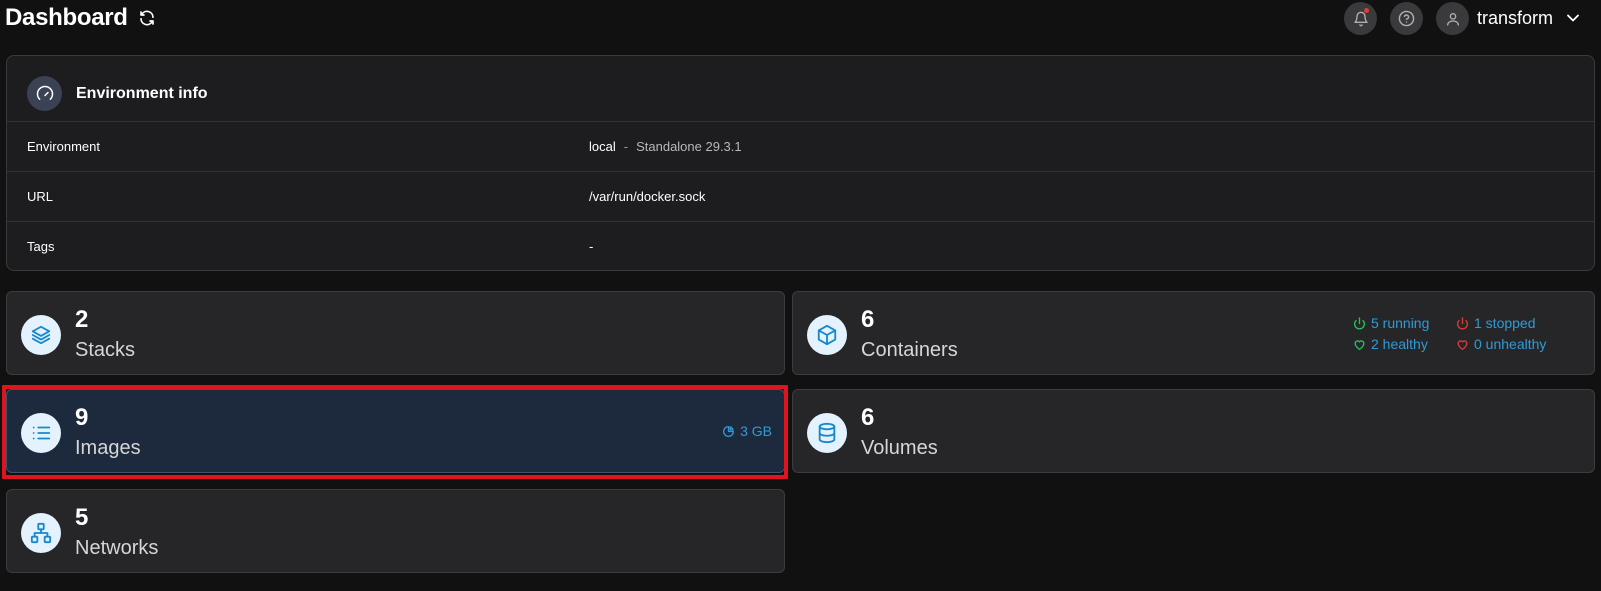 This screenshot has width=1601, height=591. What do you see at coordinates (1193, 431) in the screenshot?
I see `volumes-card: 6 Volumes` at bounding box center [1193, 431].